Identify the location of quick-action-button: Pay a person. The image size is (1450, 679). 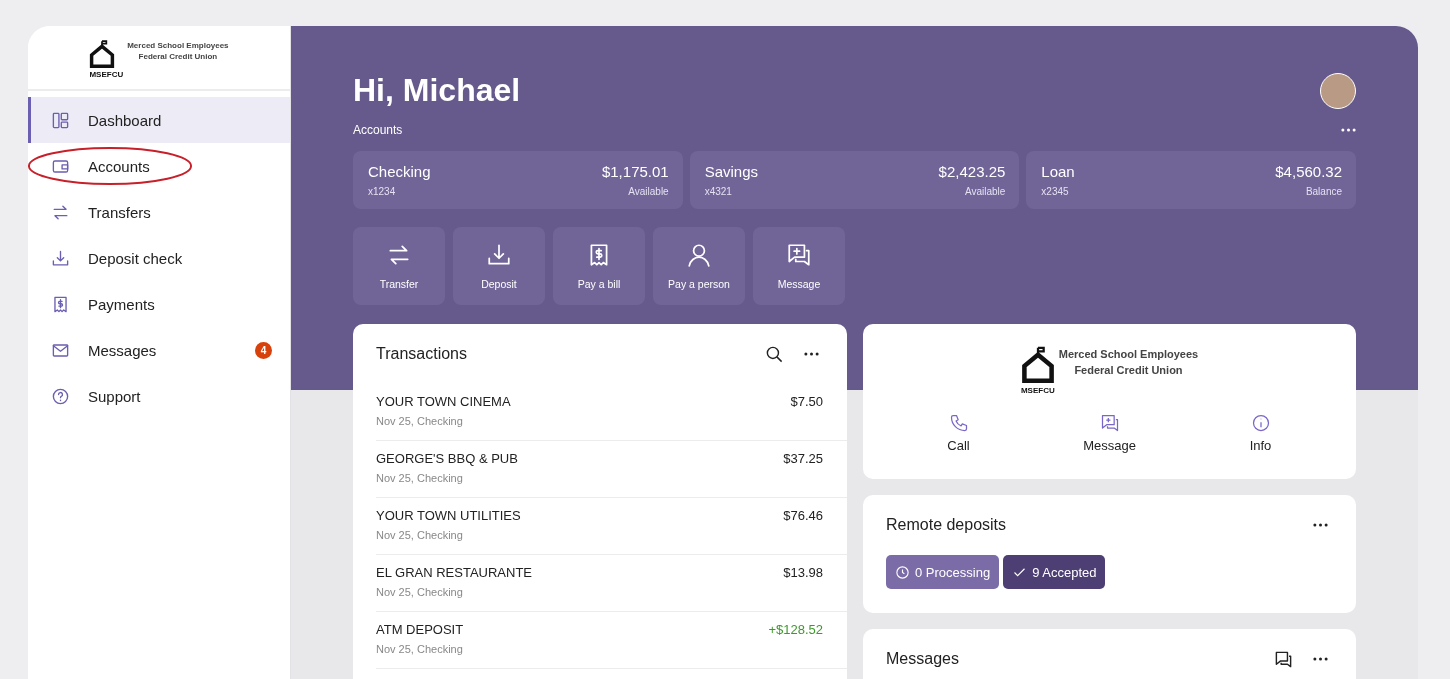
(699, 266).